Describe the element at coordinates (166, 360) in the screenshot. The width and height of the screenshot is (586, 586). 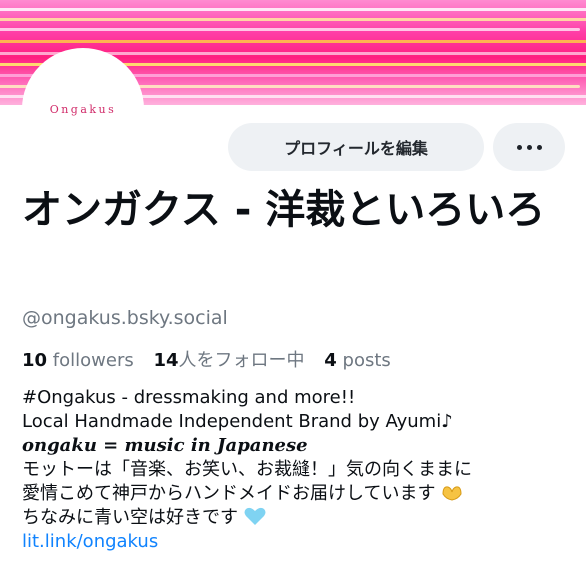
I see `following-count: 14` at that location.